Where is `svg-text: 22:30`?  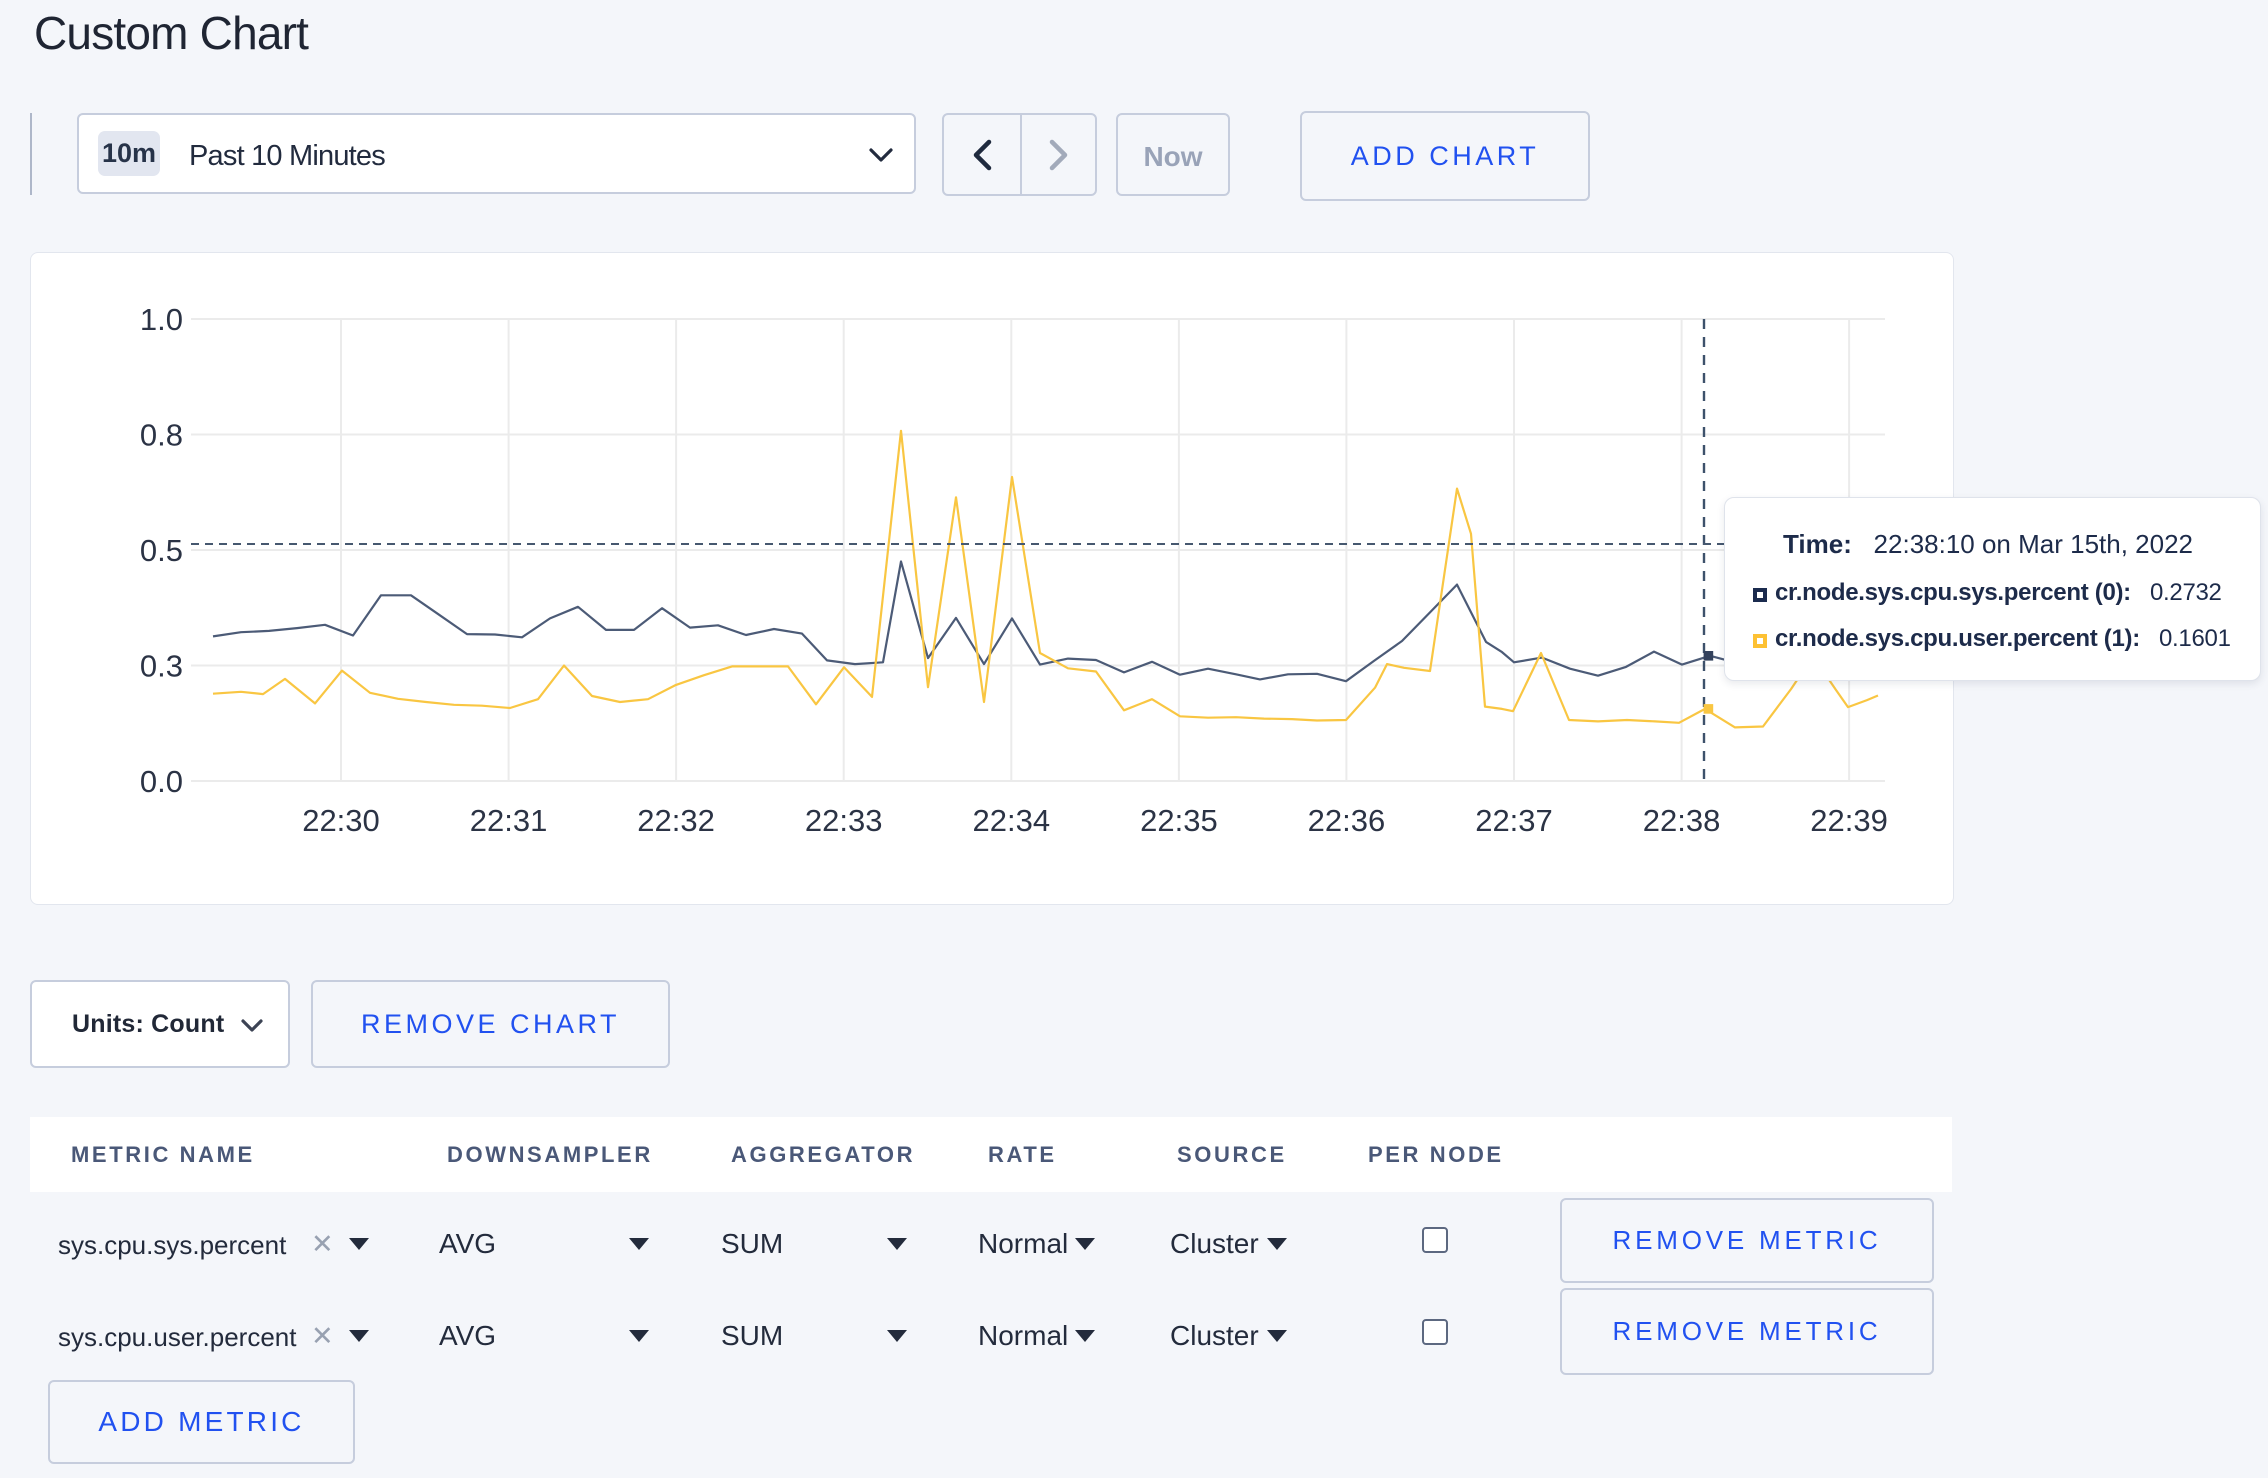
svg-text: 22:30 is located at coordinates (341, 820).